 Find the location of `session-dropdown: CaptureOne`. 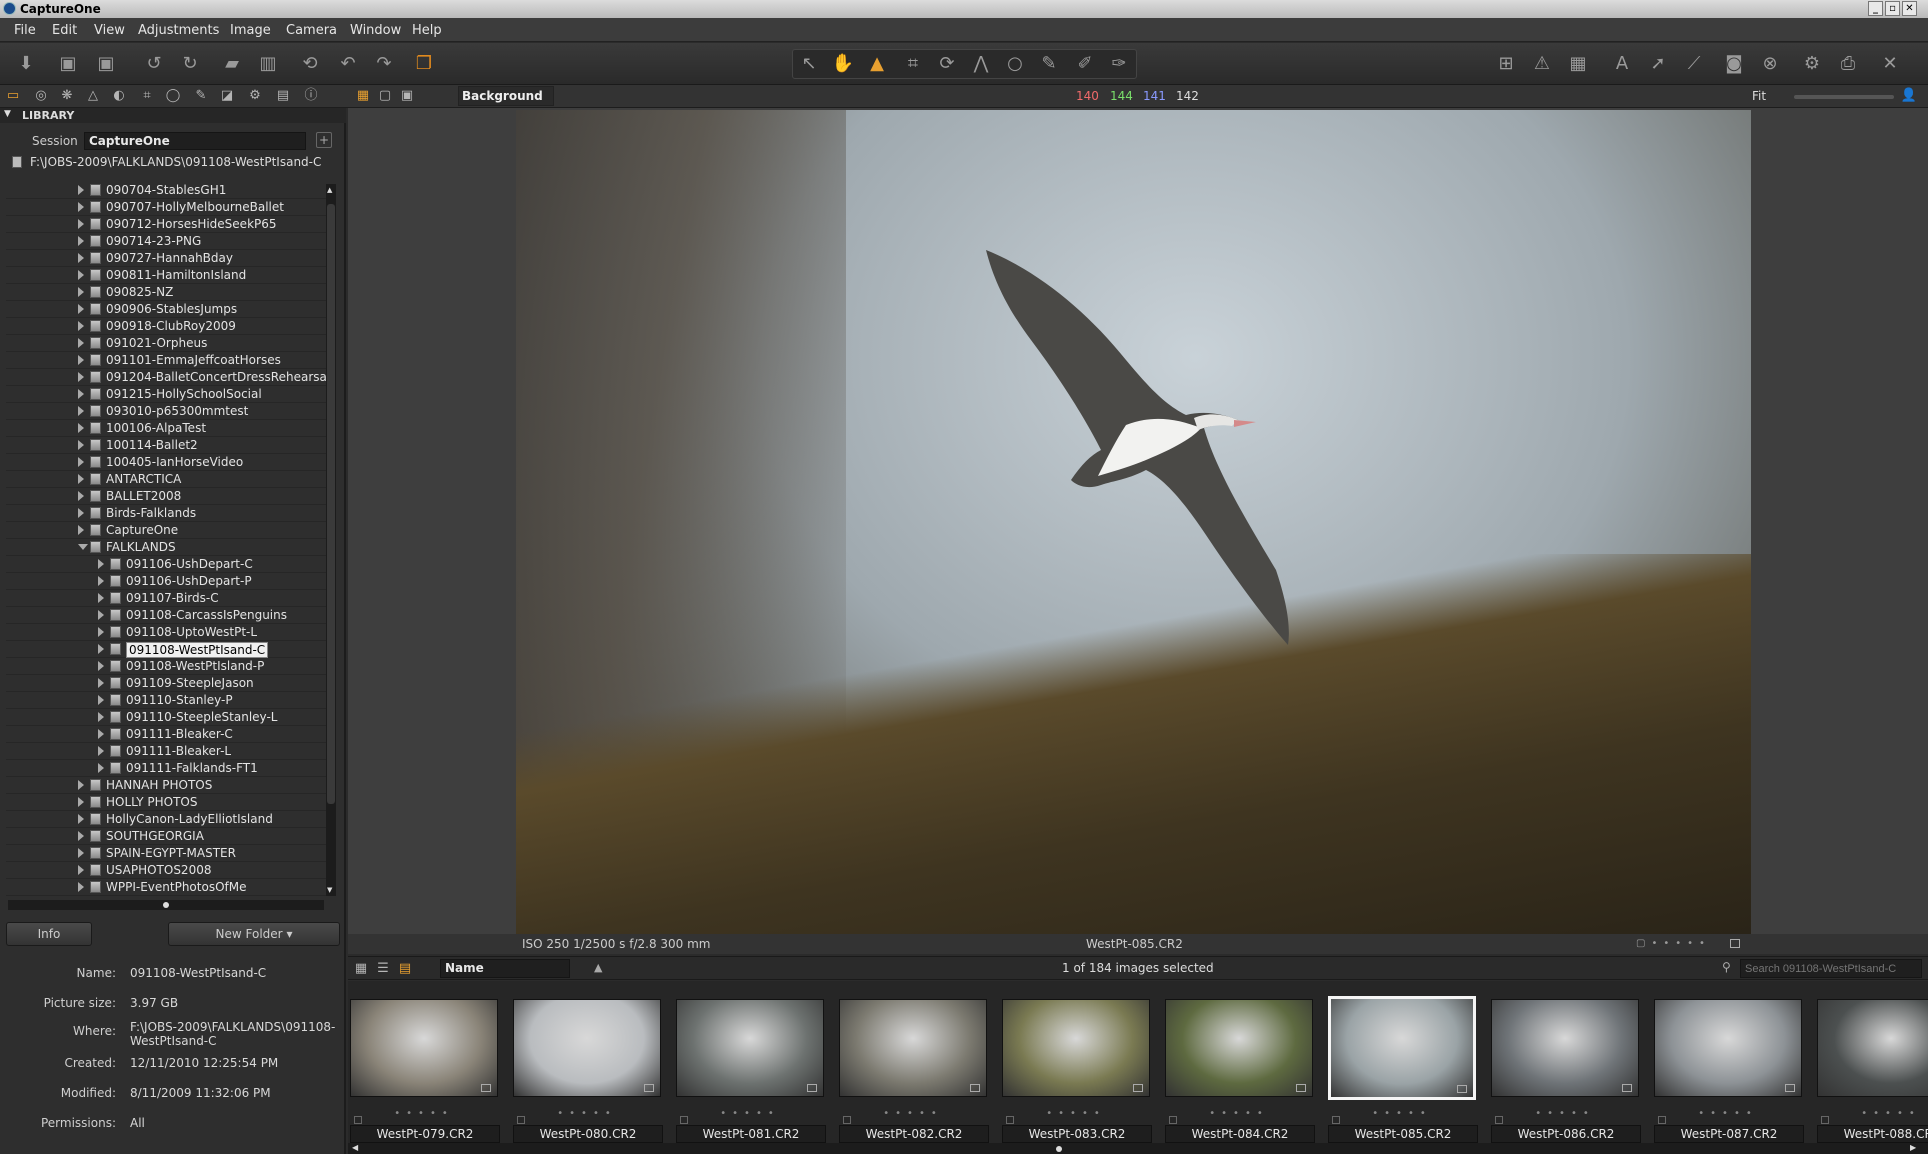

session-dropdown: CaptureOne is located at coordinates (195, 141).